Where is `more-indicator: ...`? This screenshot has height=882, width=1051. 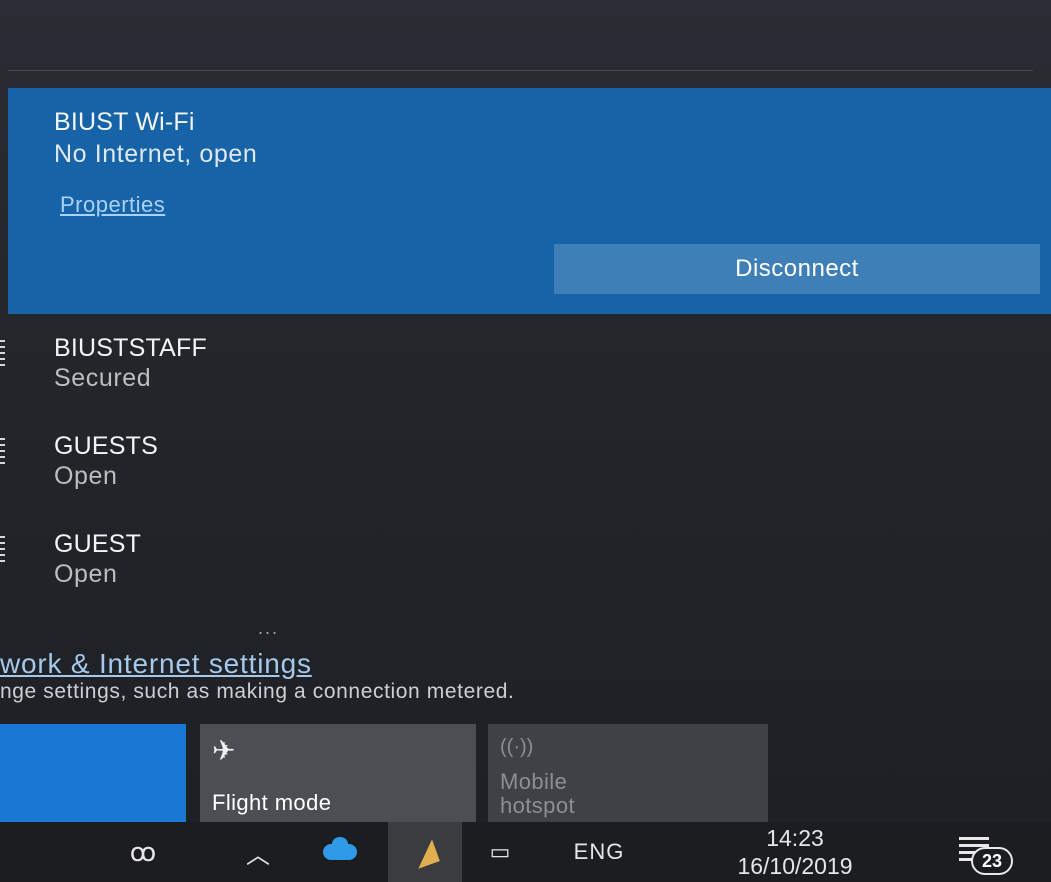 more-indicator: ... is located at coordinates (269, 628).